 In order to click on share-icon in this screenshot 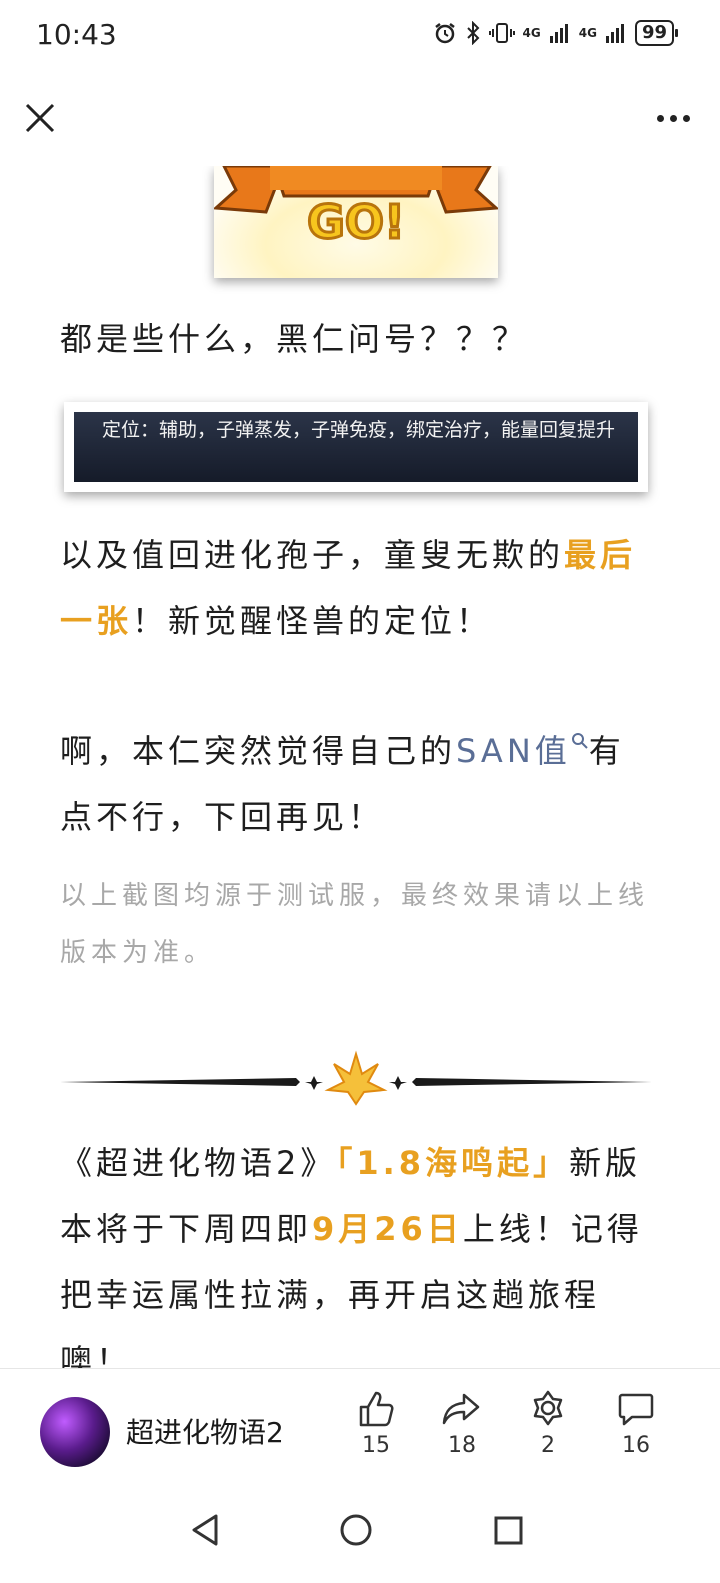, I will do `click(461, 1409)`.